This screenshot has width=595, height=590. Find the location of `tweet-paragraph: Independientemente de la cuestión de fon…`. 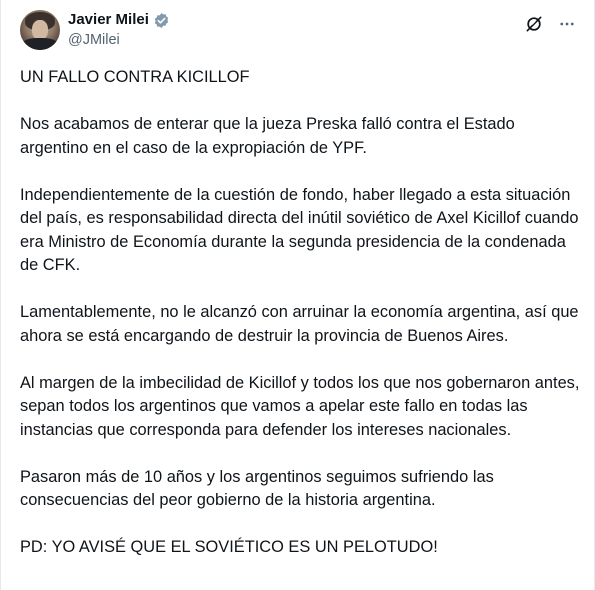

tweet-paragraph: Independientemente de la cuestión de fon… is located at coordinates (299, 230).